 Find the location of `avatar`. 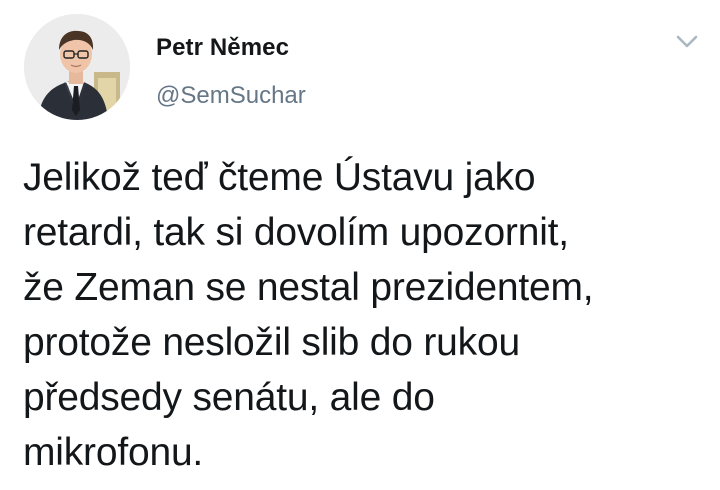

avatar is located at coordinates (77, 67).